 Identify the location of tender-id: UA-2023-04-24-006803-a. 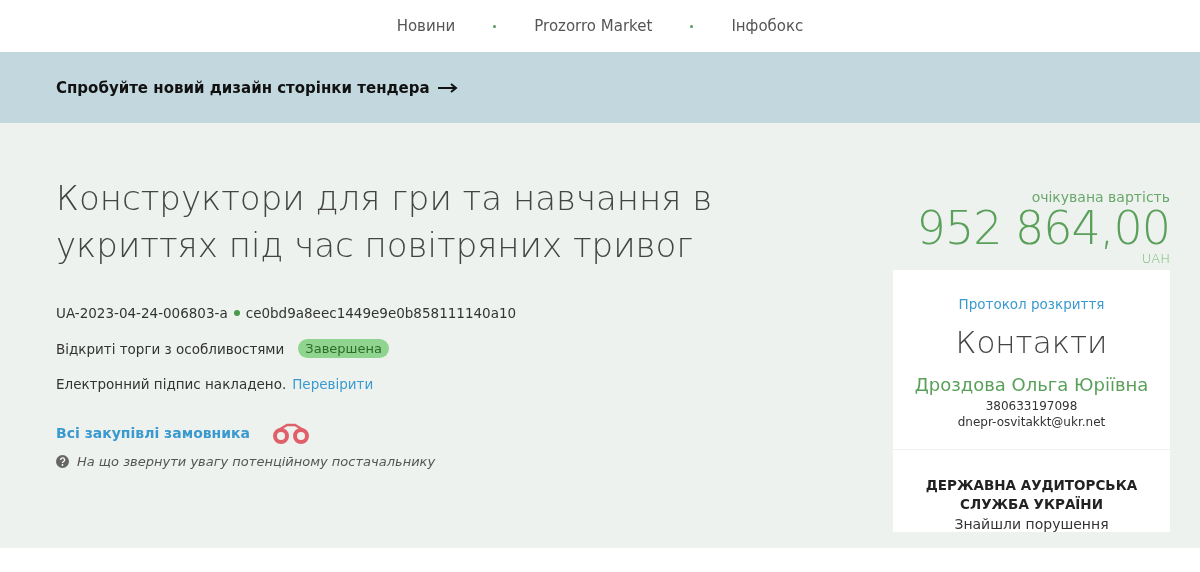
(142, 313).